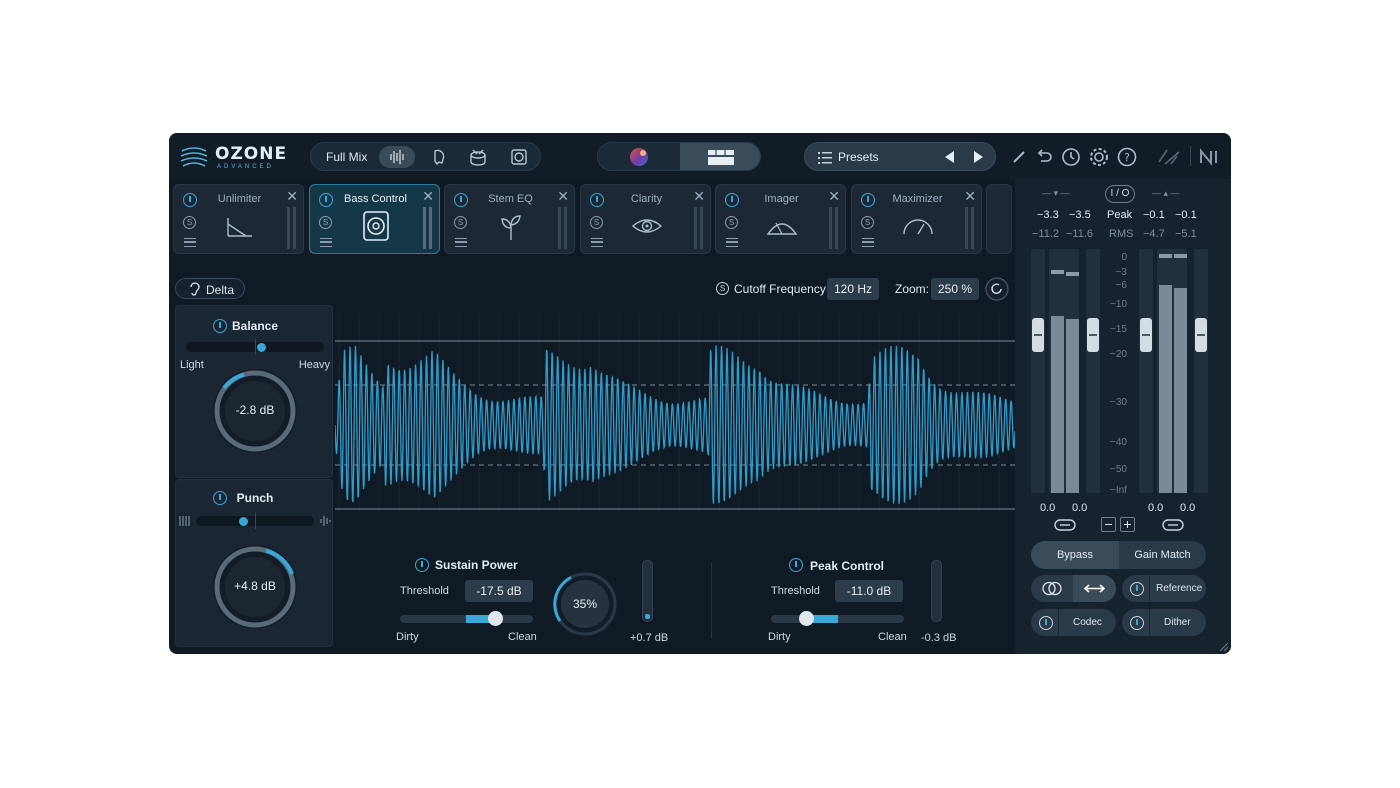 The height and width of the screenshot is (788, 1400). I want to click on balance-knob: -2.8 dB, so click(255, 411).